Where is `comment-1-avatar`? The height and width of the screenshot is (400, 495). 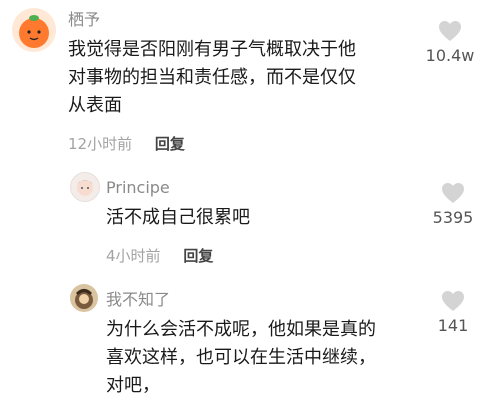
comment-1-avatar is located at coordinates (34, 30).